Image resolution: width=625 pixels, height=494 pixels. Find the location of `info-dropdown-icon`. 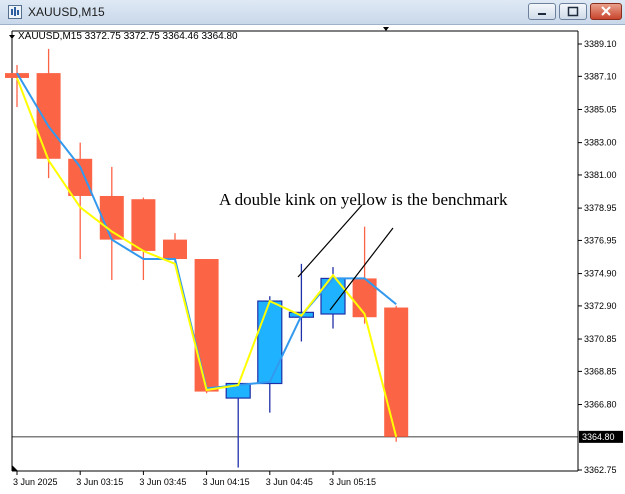

info-dropdown-icon is located at coordinates (12, 37).